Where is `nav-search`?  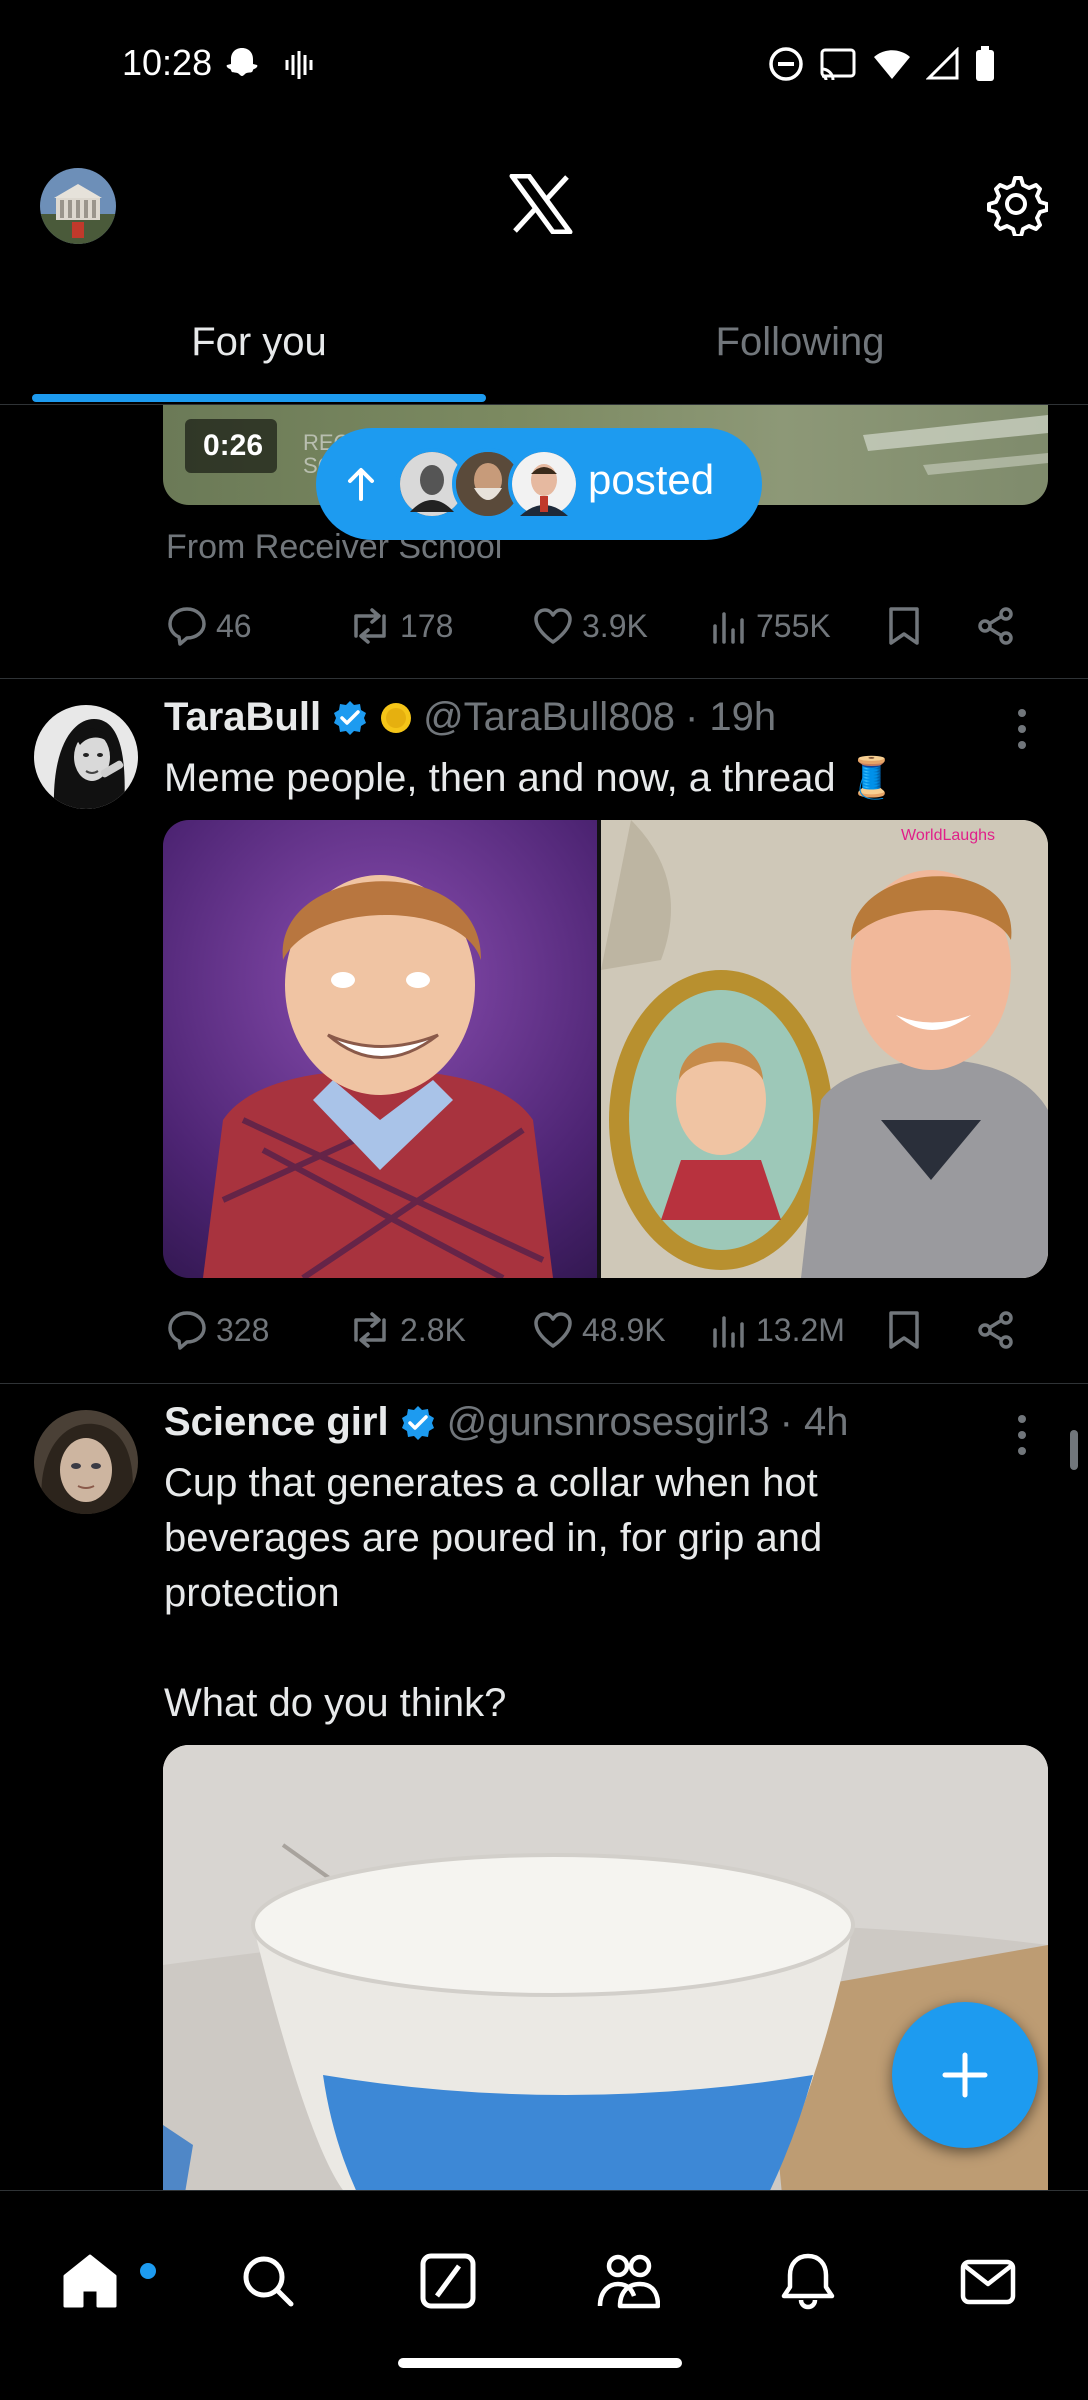 nav-search is located at coordinates (268, 2281).